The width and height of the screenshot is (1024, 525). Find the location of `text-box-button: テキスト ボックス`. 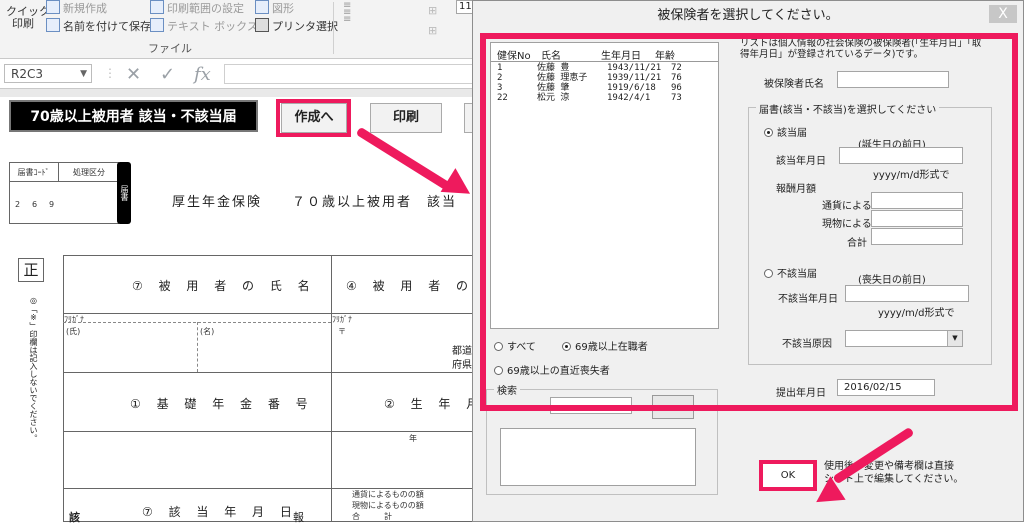

text-box-button: テキスト ボックス is located at coordinates (204, 26).